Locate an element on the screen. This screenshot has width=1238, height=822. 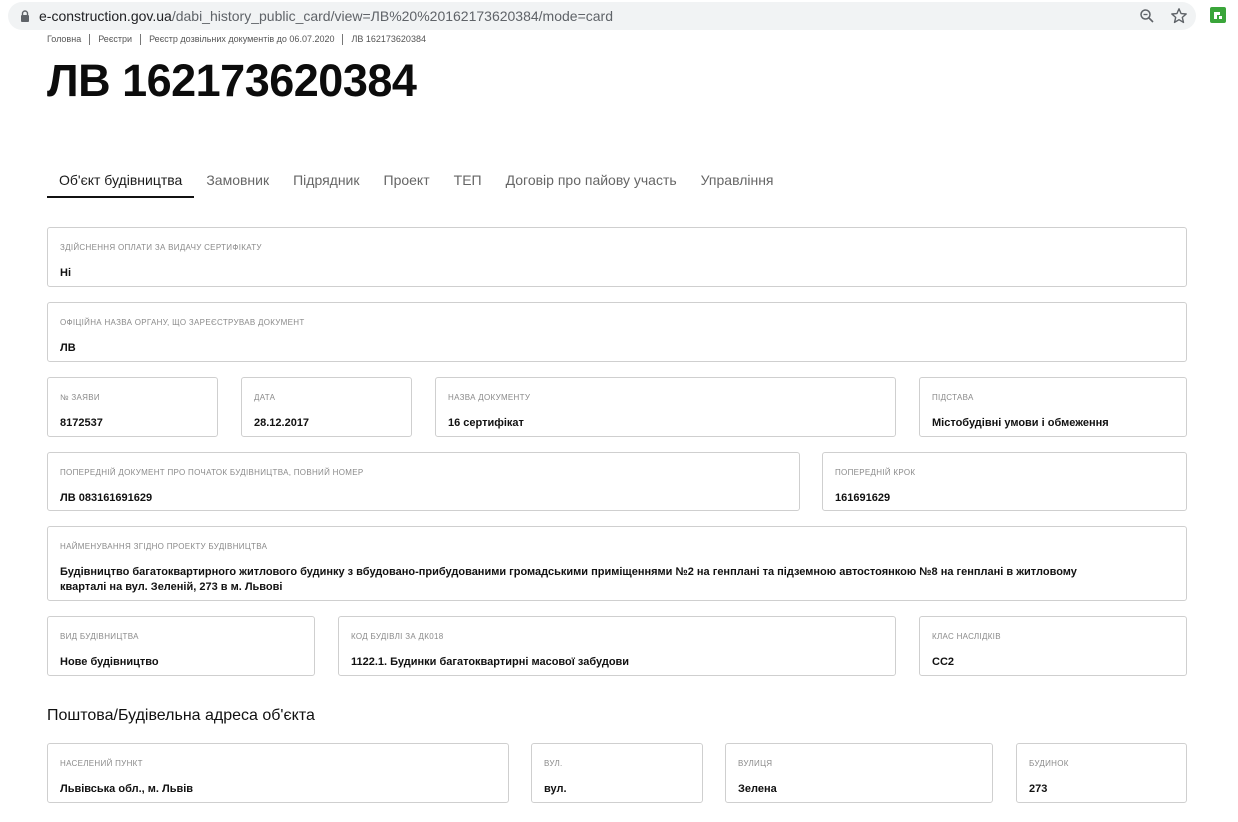
field-label: Найменування згідно проекту будівництва is located at coordinates (164, 546).